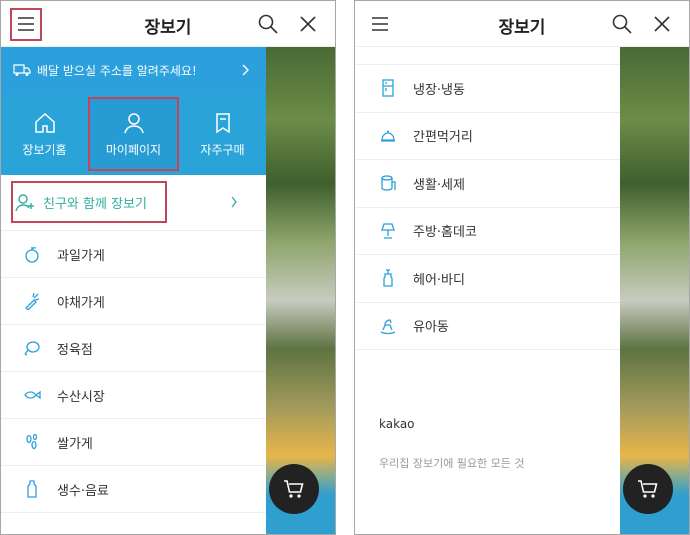 Image resolution: width=690 pixels, height=535 pixels. I want to click on friend-shop-item: 친구와 함께 장보기, so click(133, 203).